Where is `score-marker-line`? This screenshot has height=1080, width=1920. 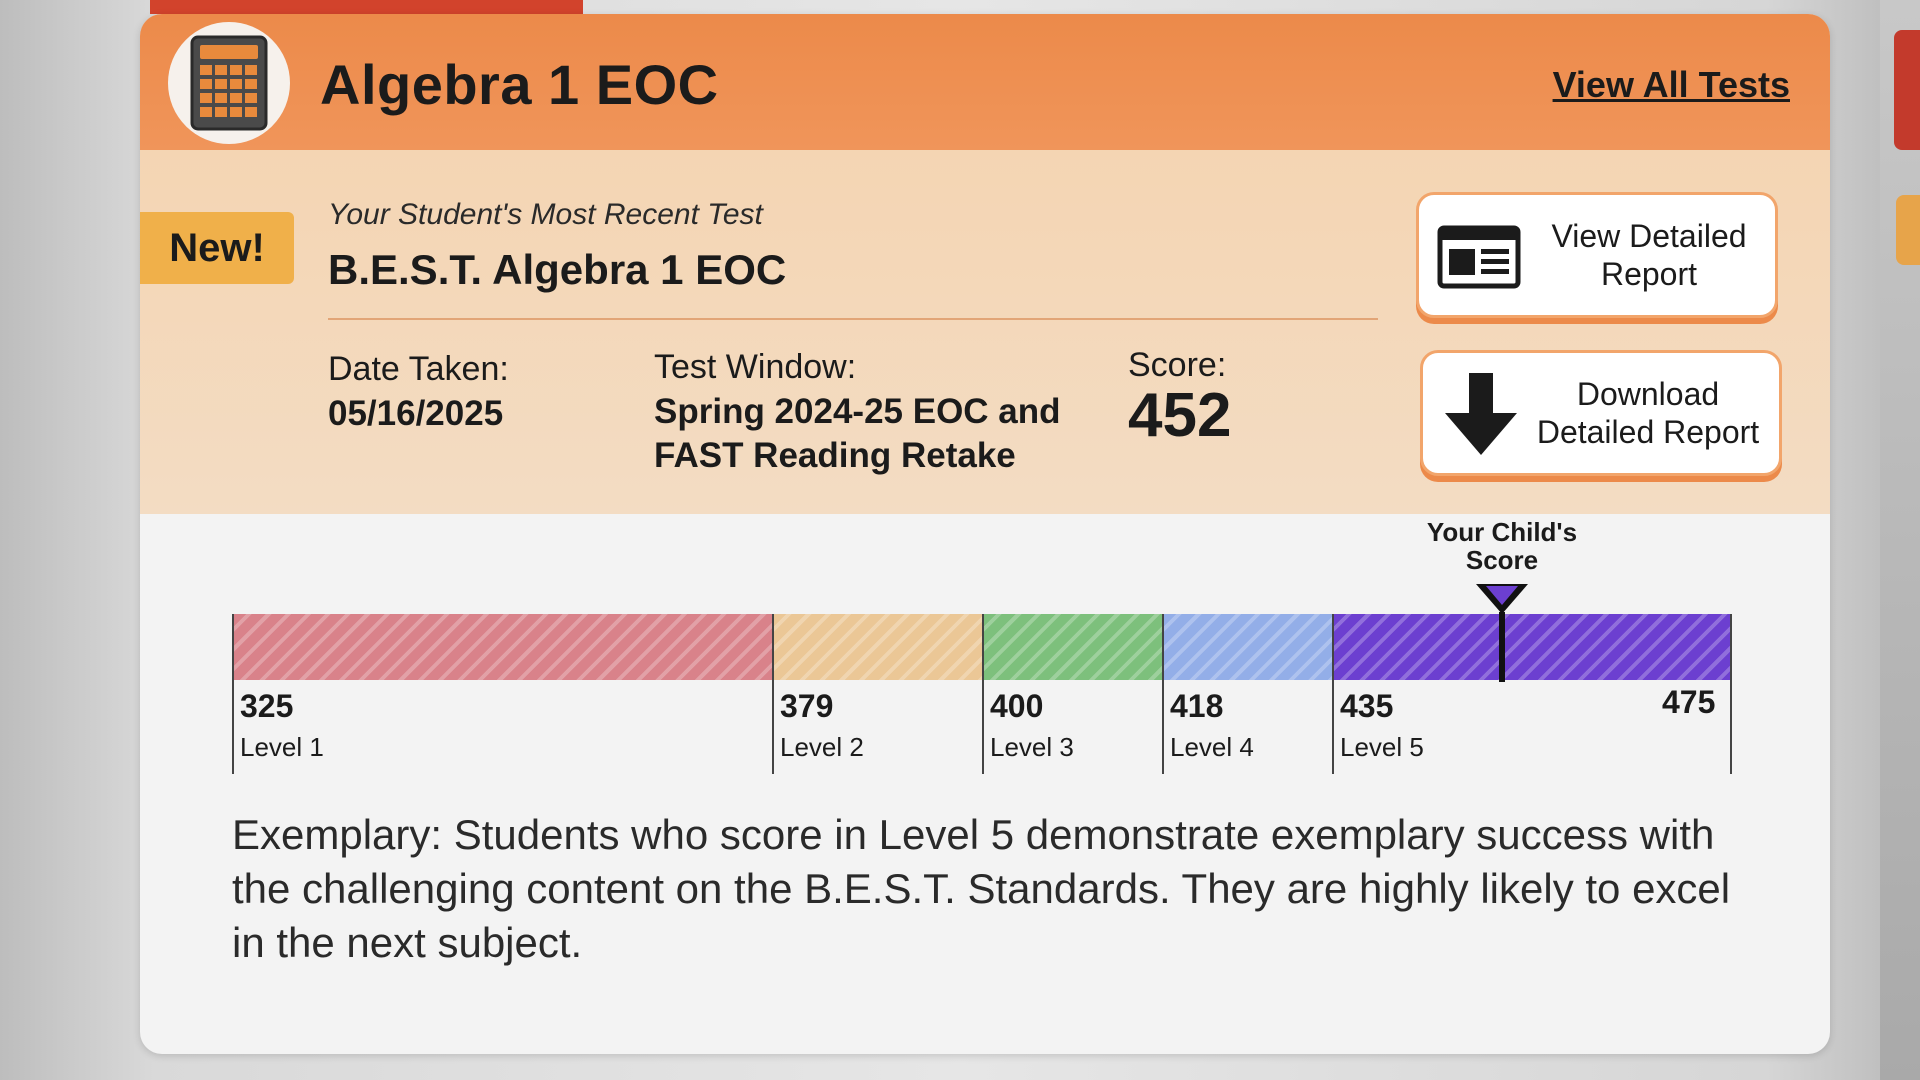 score-marker-line is located at coordinates (1502, 647).